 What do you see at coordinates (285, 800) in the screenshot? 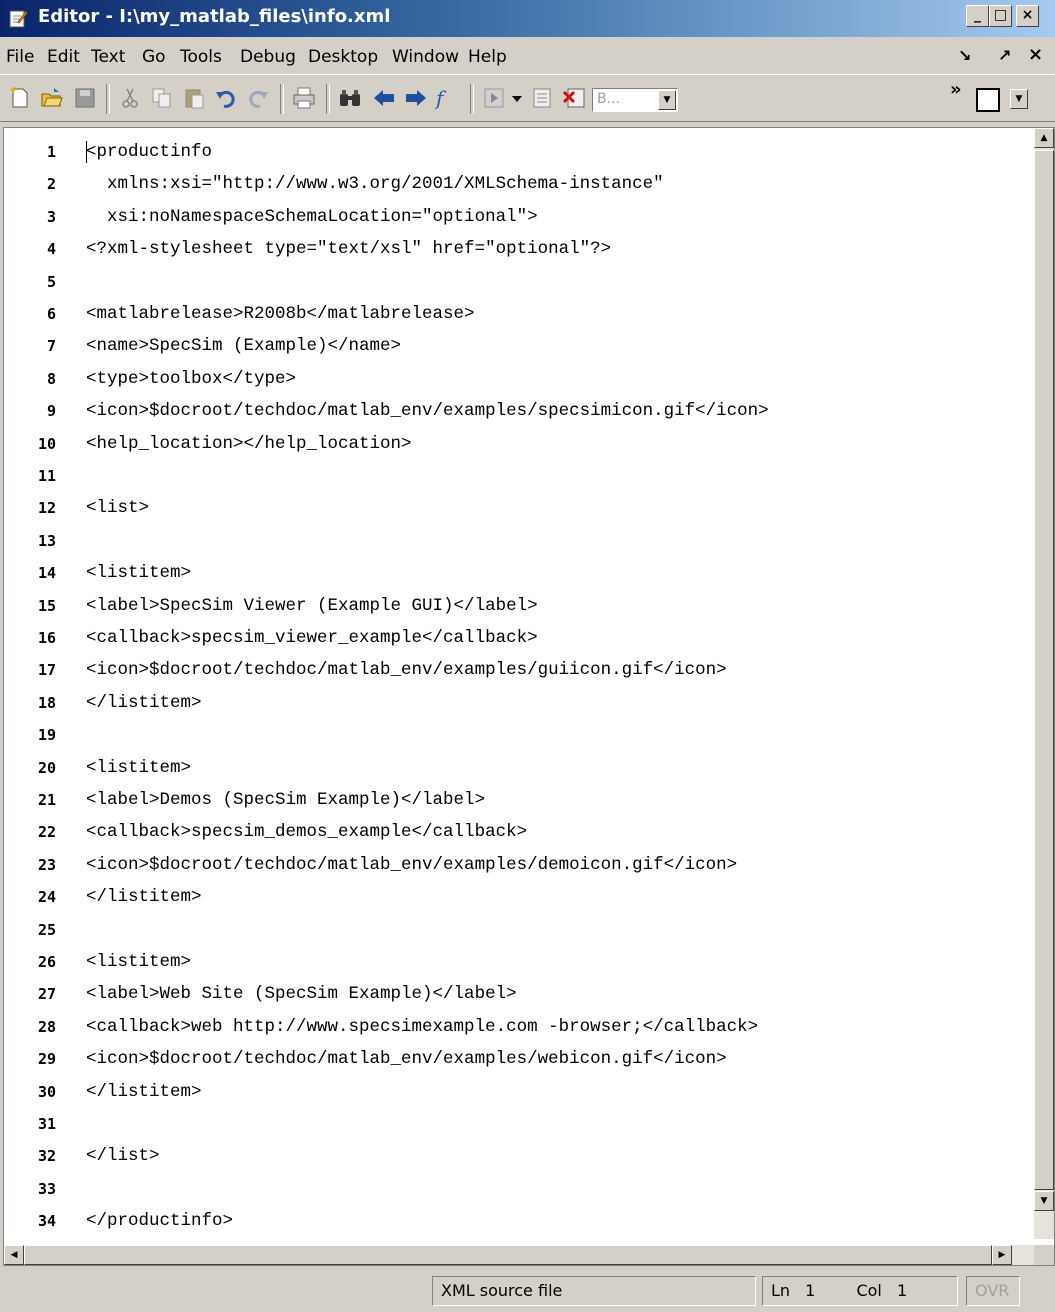
I see `code-line: <label>Demos (SpecSim Example)</label>` at bounding box center [285, 800].